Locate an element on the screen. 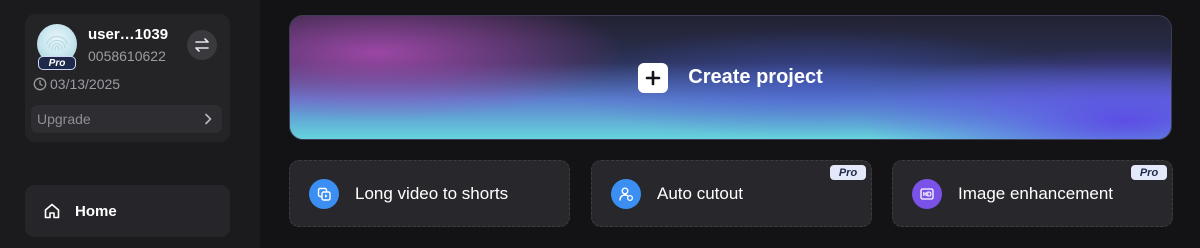 Image resolution: width=1200 pixels, height=248 pixels. tool-long-video-to-shorts: Long video to shorts is located at coordinates (429, 193).